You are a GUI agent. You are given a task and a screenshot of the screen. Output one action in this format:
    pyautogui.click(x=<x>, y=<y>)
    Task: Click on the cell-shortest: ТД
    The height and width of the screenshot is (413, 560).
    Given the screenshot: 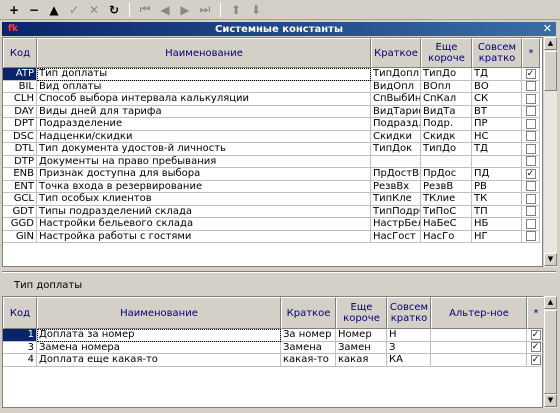 What is the action you would take?
    pyautogui.click(x=497, y=149)
    